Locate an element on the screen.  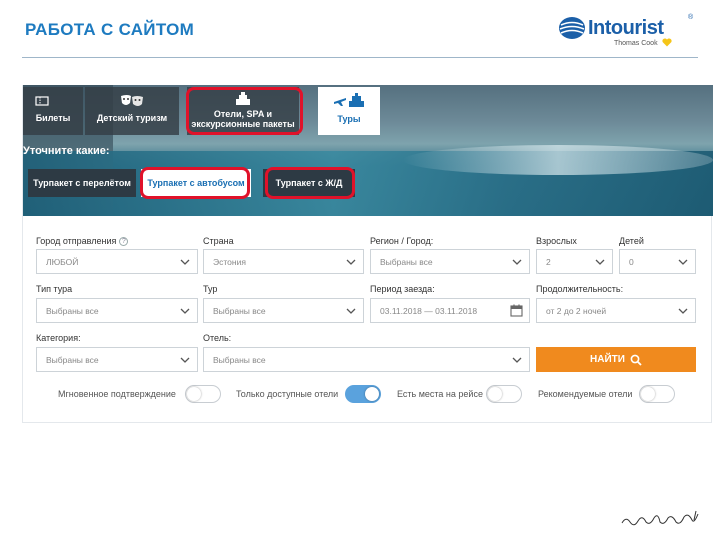
country-select: Эстония is located at coordinates (283, 261).